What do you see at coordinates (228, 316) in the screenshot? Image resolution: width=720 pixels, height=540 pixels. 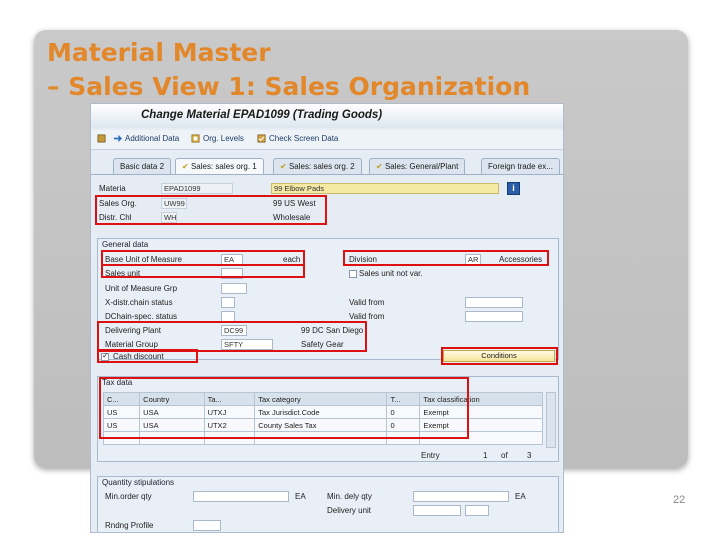 I see `dchain-status-field` at bounding box center [228, 316].